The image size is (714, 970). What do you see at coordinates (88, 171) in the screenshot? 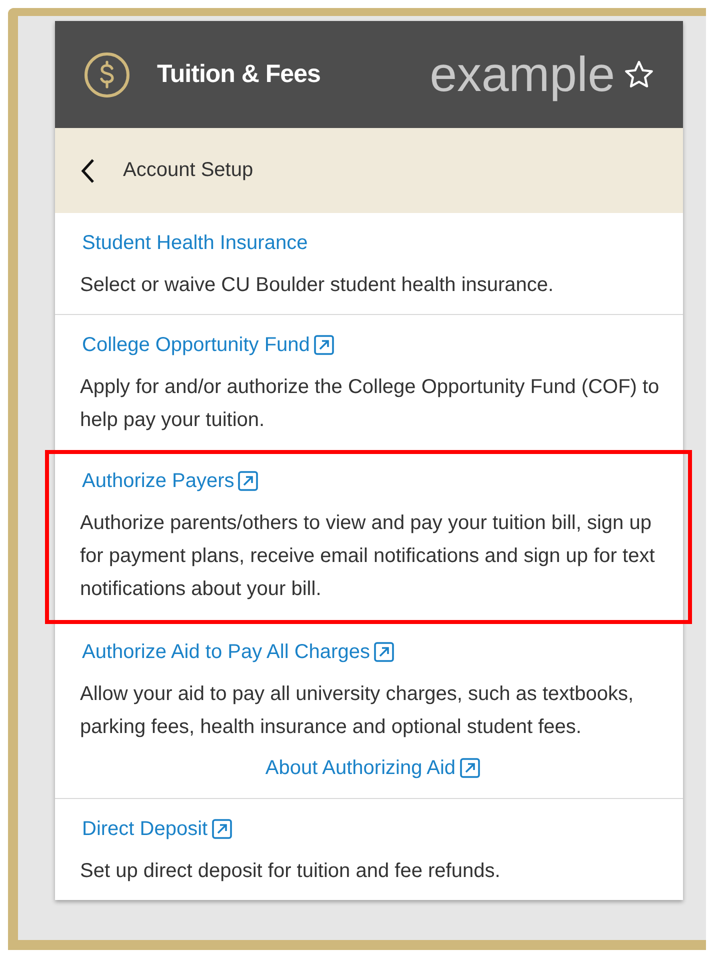
I see `back-icon` at bounding box center [88, 171].